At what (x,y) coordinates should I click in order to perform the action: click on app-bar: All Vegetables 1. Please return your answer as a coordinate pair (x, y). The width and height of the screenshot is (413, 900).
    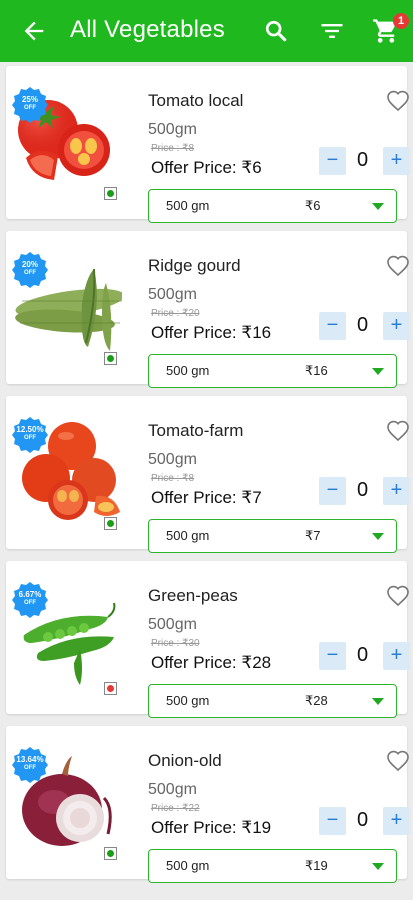
    Looking at the image, I should click on (206, 31).